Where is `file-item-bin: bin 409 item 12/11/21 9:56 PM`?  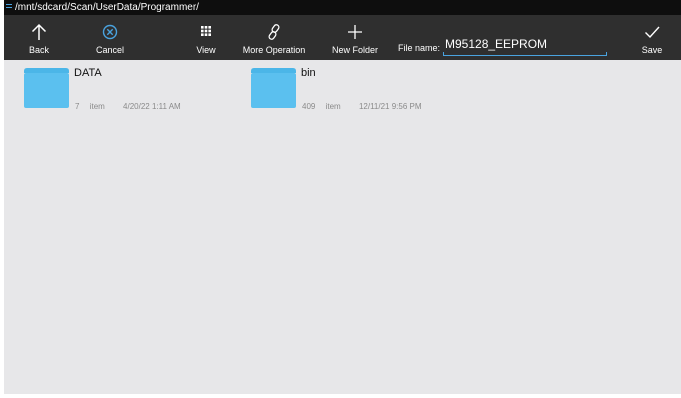 file-item-bin: bin 409 item 12/11/21 9:56 PM is located at coordinates (361, 88).